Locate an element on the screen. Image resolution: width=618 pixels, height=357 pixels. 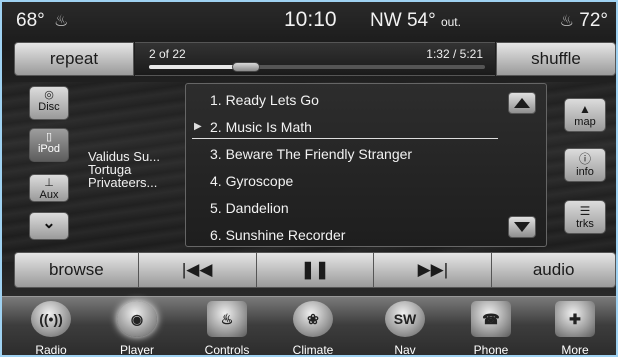
dock-phone: ☎ Phone is located at coordinates (491, 329).